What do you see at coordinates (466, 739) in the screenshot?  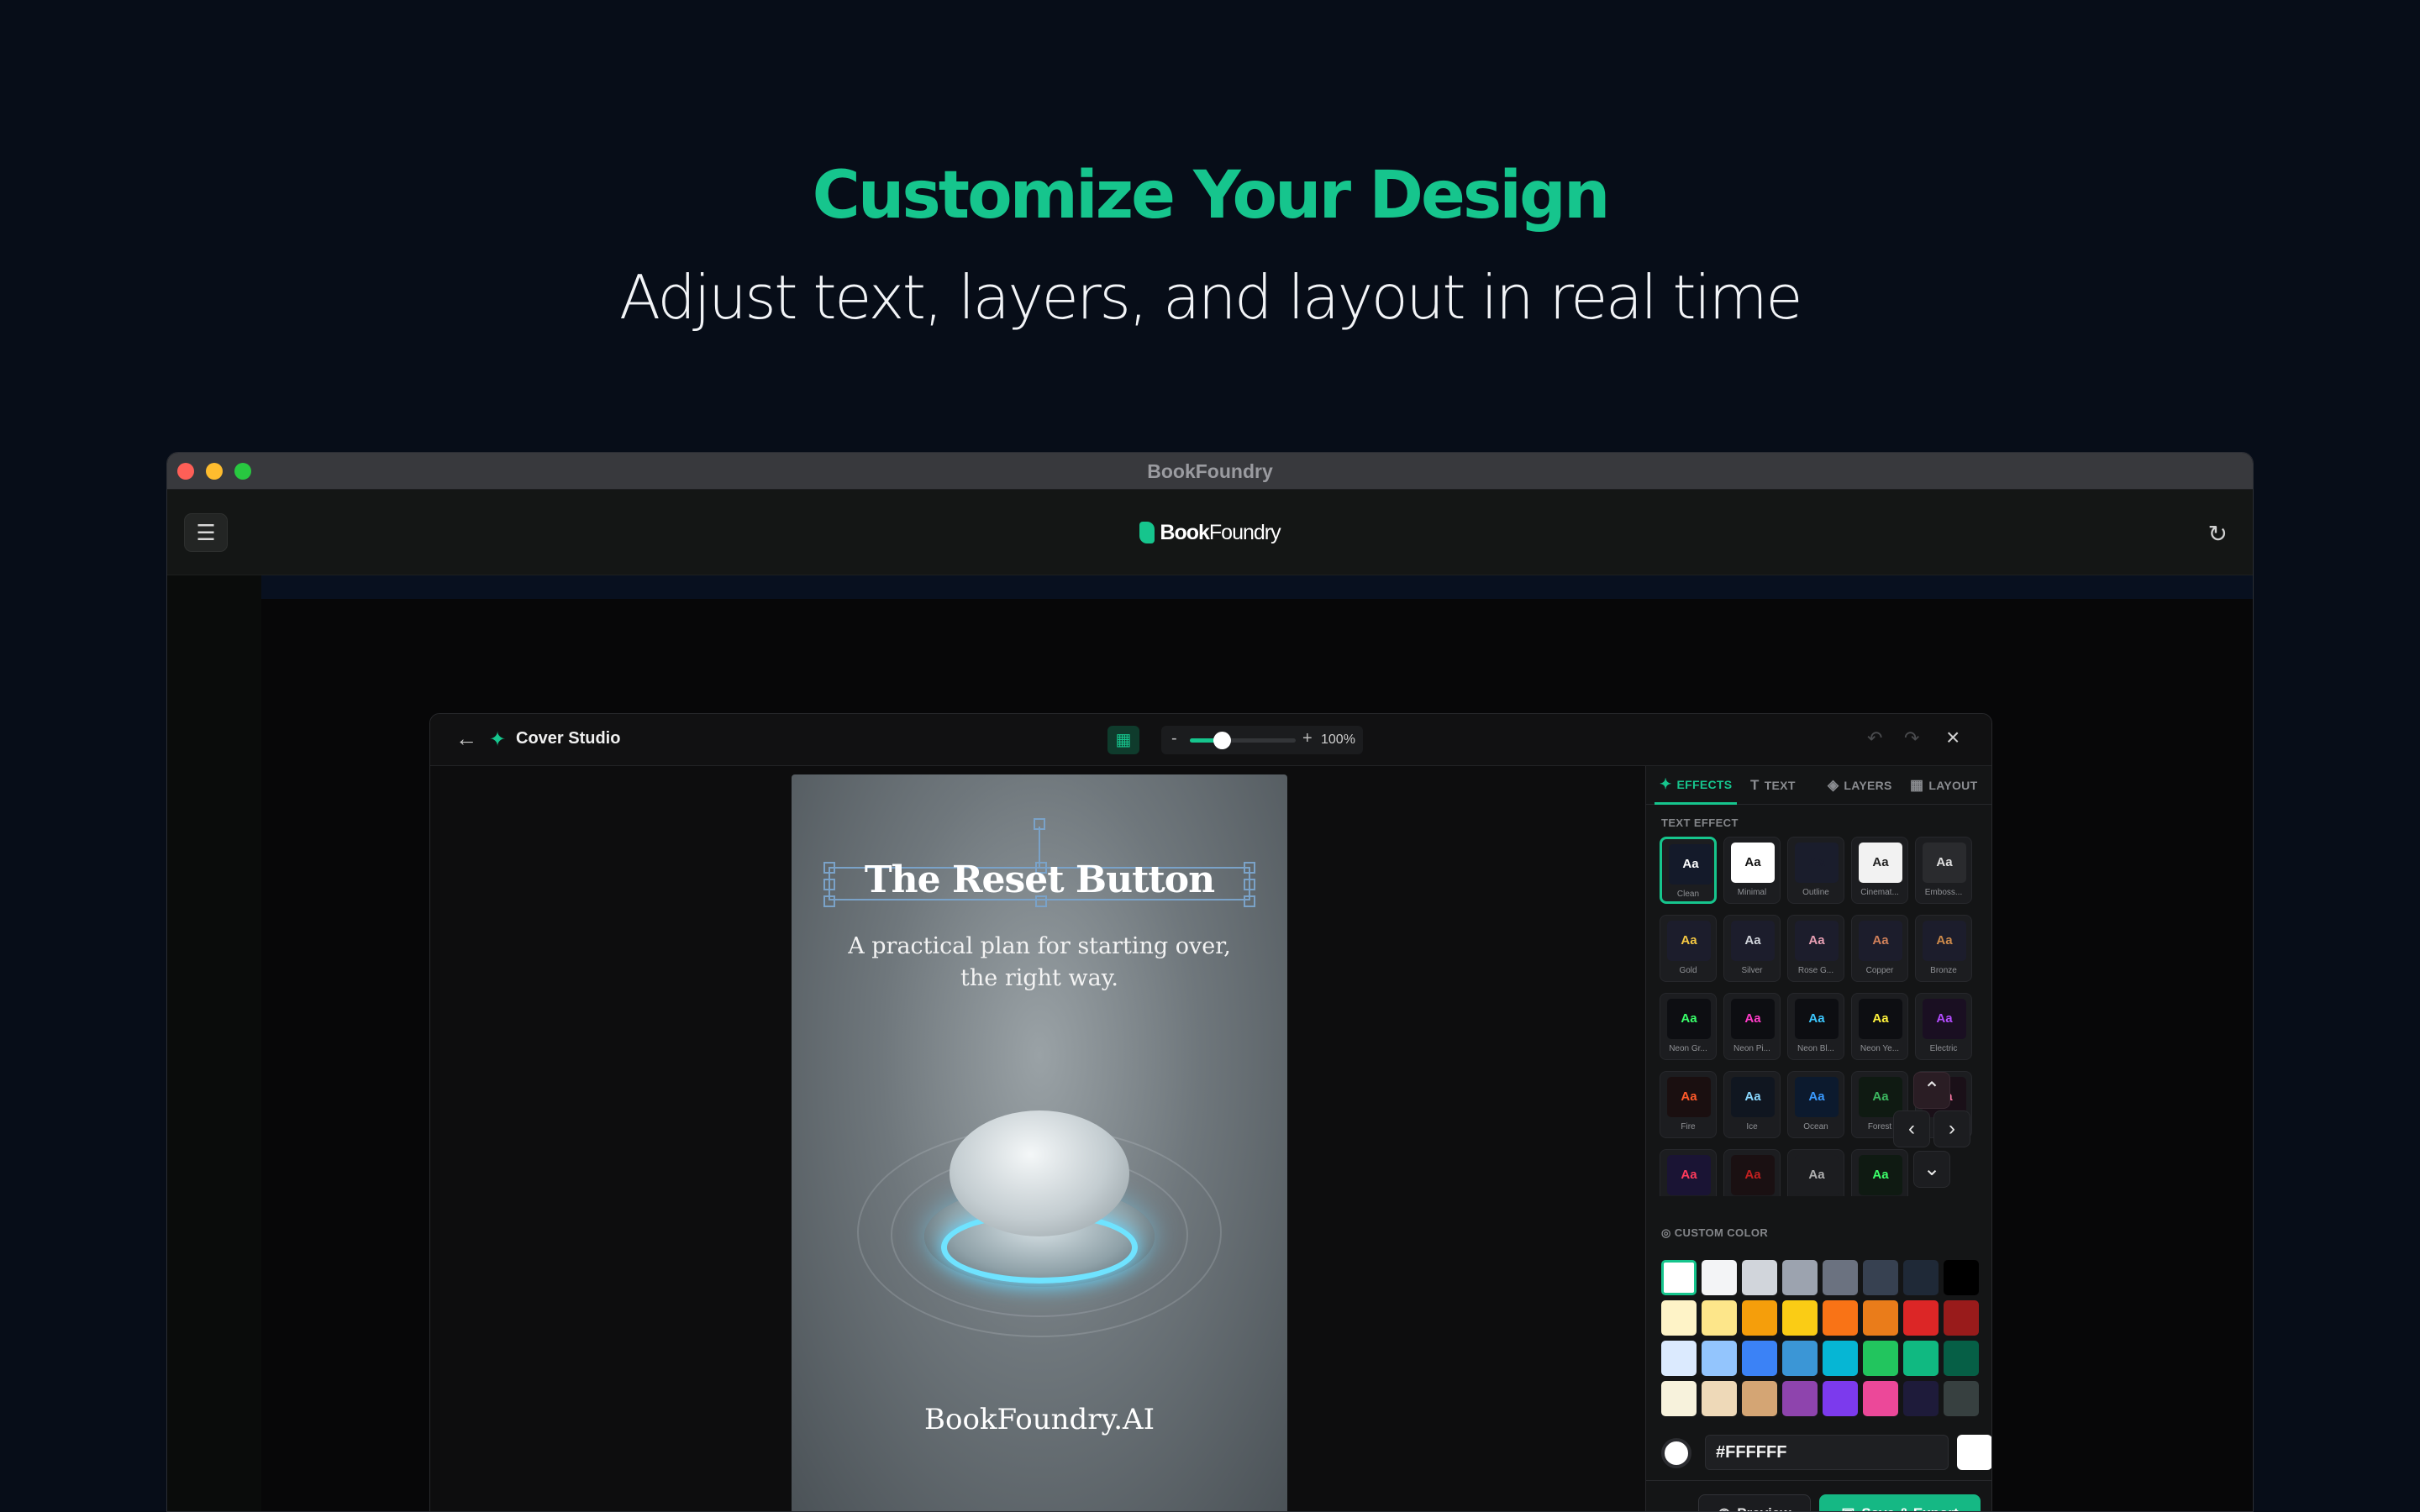 I see `back-arrow-icon: ←` at bounding box center [466, 739].